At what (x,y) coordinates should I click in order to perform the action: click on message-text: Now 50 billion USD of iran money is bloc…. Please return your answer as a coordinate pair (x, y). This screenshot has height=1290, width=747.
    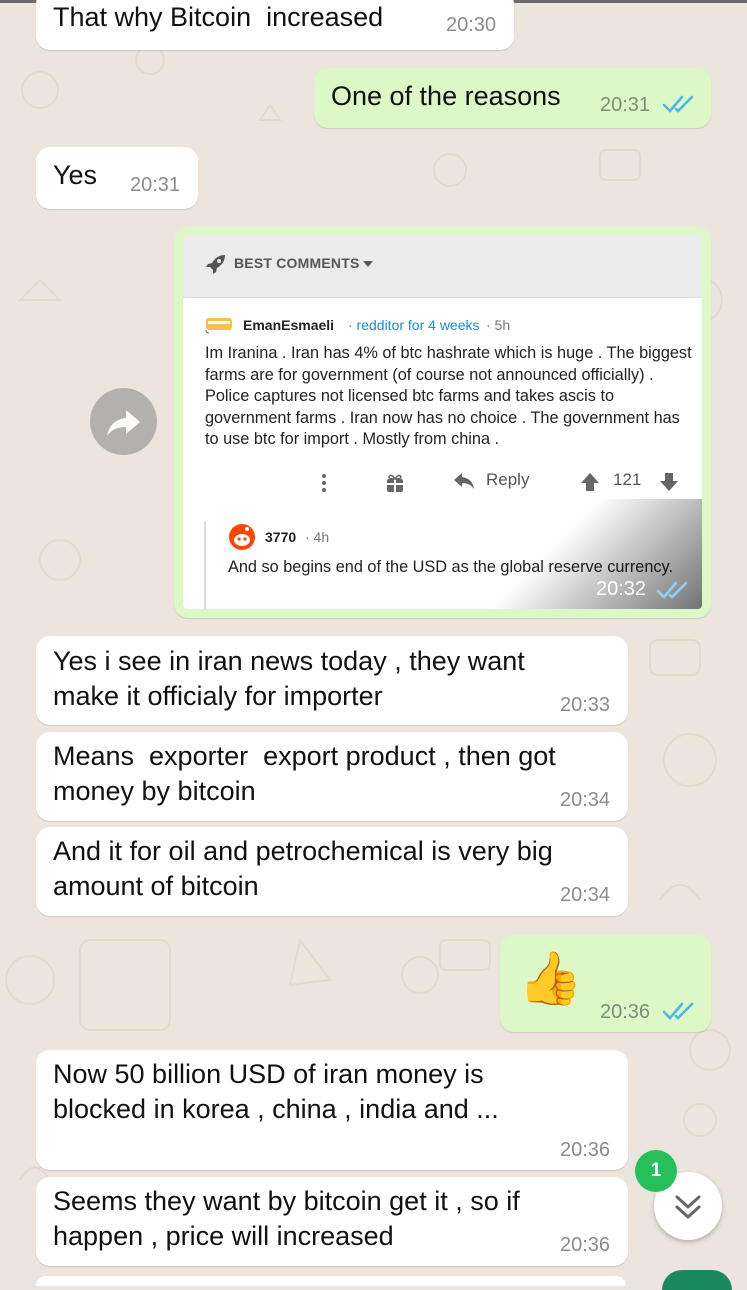
    Looking at the image, I should click on (276, 1091).